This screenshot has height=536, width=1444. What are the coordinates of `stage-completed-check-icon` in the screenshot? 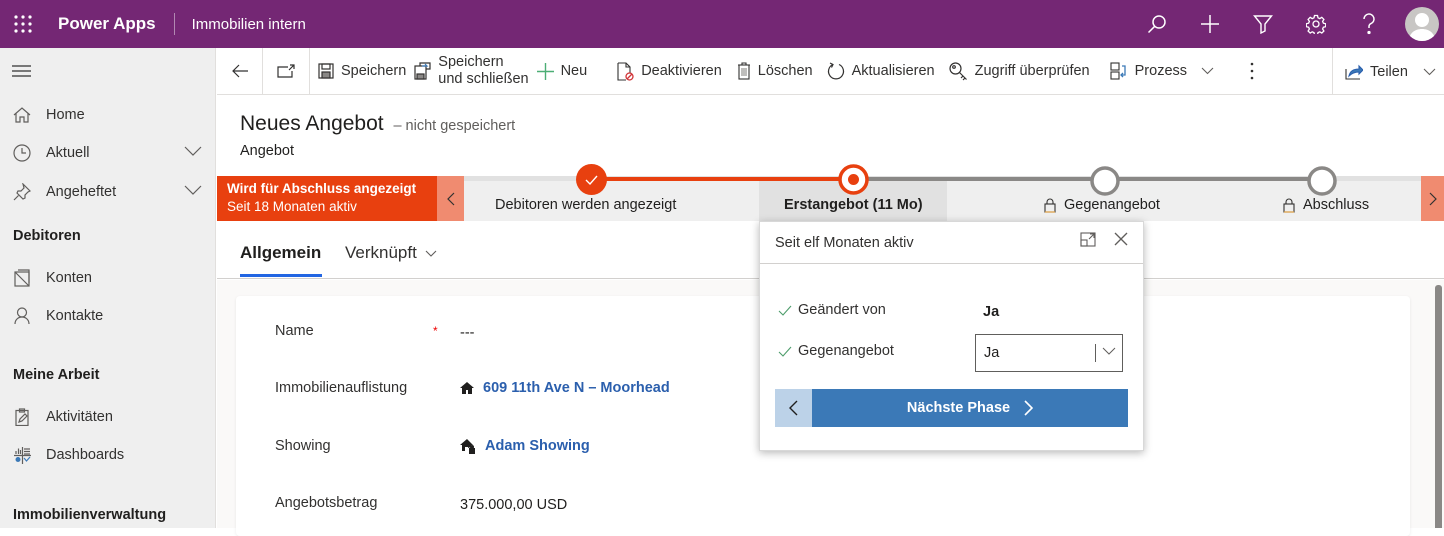 It's located at (591, 179).